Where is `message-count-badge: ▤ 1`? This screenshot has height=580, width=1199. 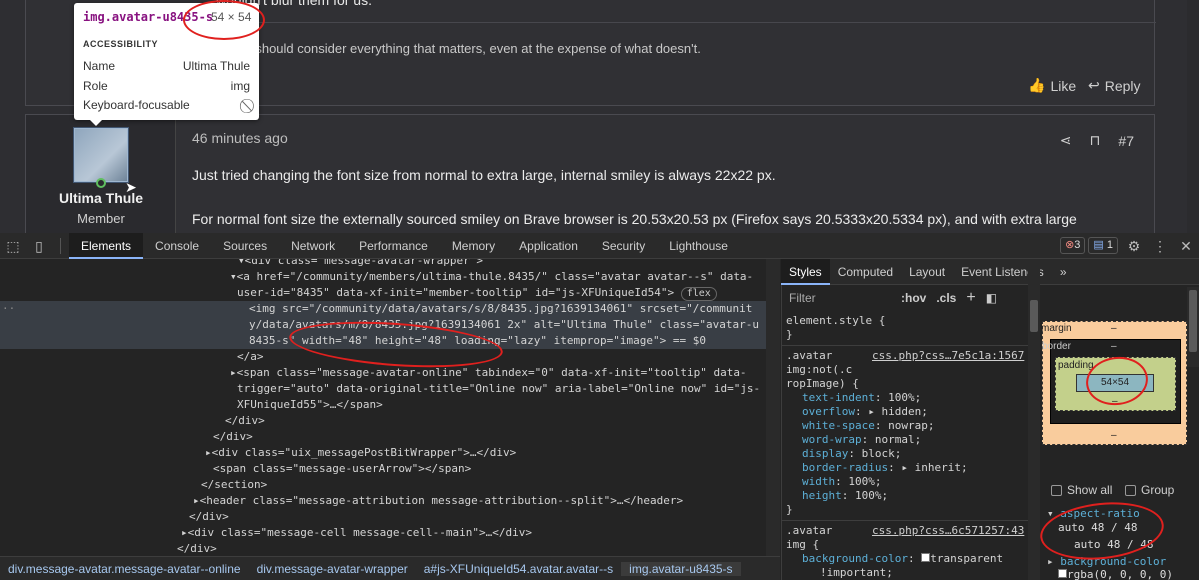
message-count-badge: ▤ 1 is located at coordinates (1103, 245).